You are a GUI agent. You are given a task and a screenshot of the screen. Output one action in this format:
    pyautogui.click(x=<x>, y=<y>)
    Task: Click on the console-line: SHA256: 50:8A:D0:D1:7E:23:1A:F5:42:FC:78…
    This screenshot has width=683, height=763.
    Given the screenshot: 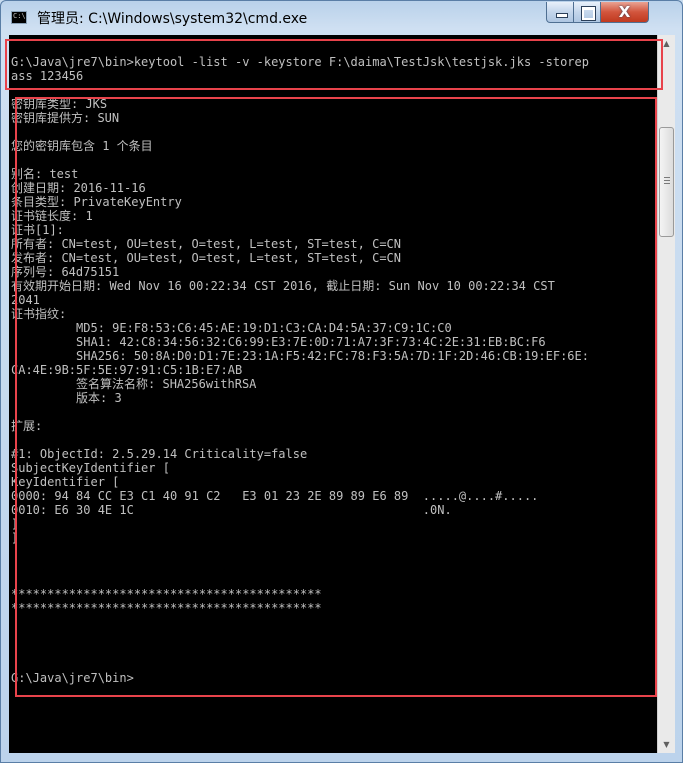 What is the action you would take?
    pyautogui.click(x=300, y=356)
    